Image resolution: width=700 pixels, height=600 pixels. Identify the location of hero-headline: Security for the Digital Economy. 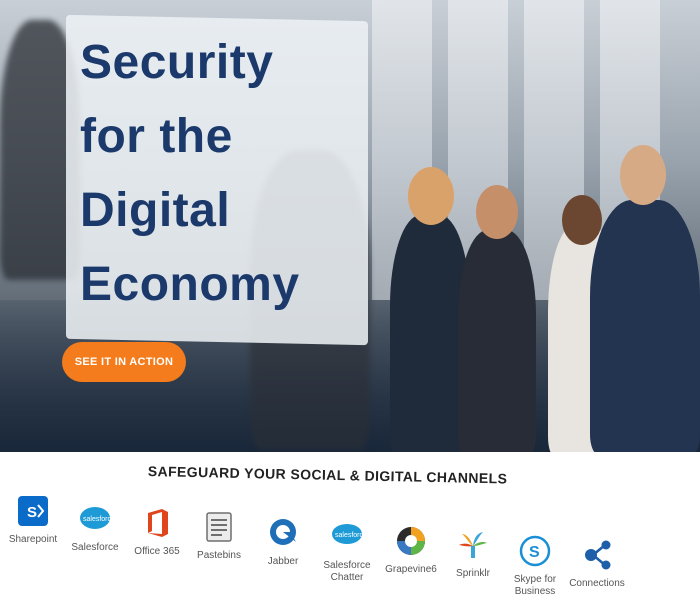
(190, 173).